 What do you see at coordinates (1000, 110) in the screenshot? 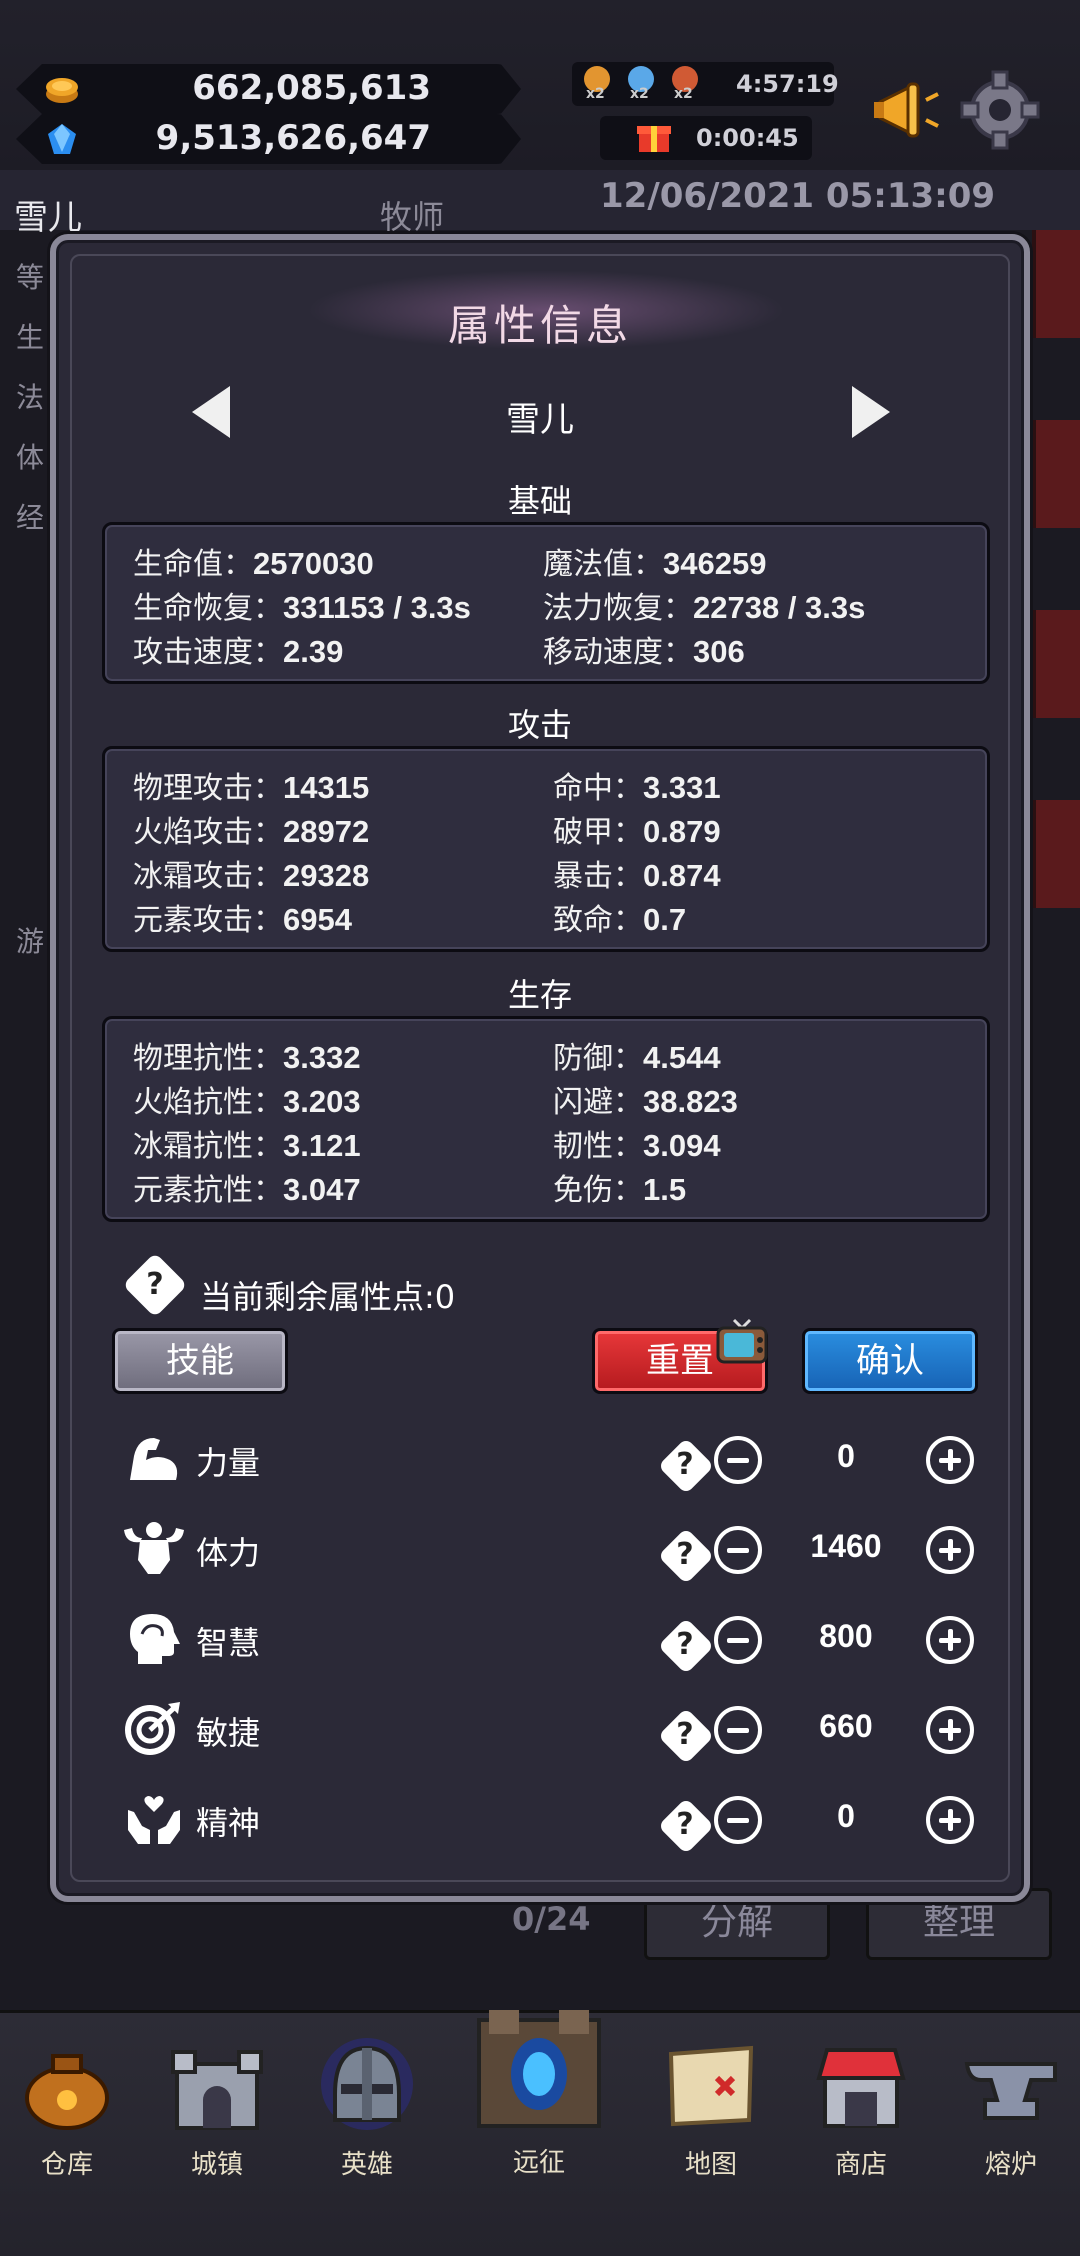
I see `settings-gear-icon` at bounding box center [1000, 110].